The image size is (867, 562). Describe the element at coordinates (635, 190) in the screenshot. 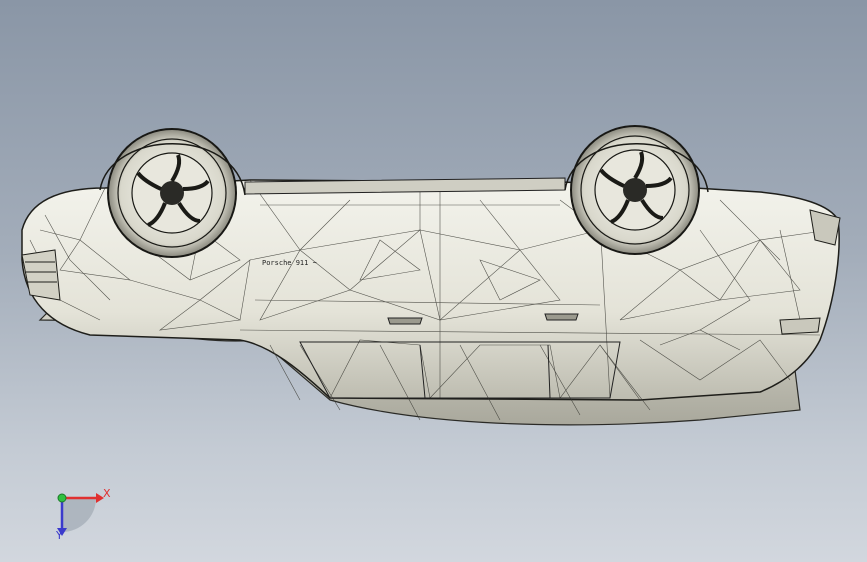

I see `rear-wheel` at that location.